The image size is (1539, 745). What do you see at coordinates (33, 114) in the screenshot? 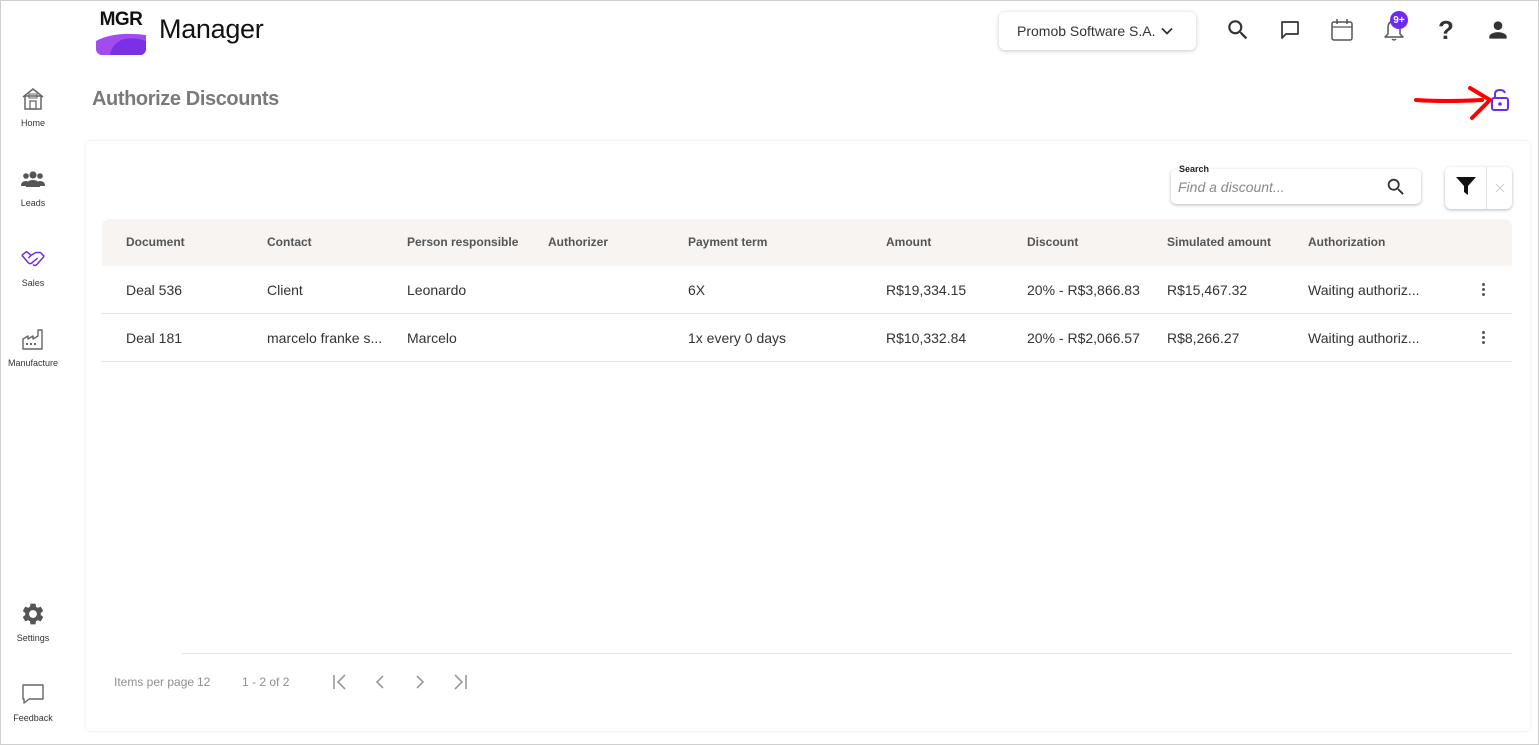
I see `sidebar-item-home: Home` at bounding box center [33, 114].